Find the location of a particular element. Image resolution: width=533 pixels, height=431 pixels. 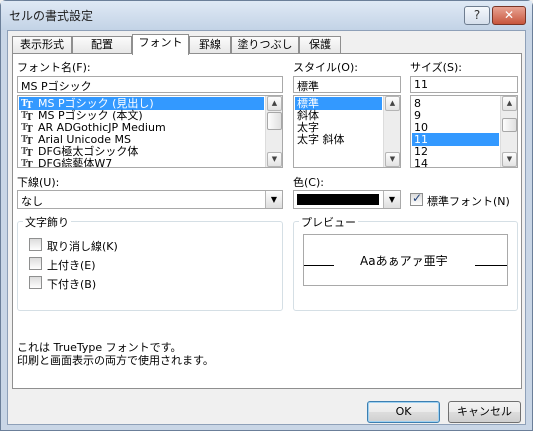

superscript-label: 上付き(E) is located at coordinates (71, 265).